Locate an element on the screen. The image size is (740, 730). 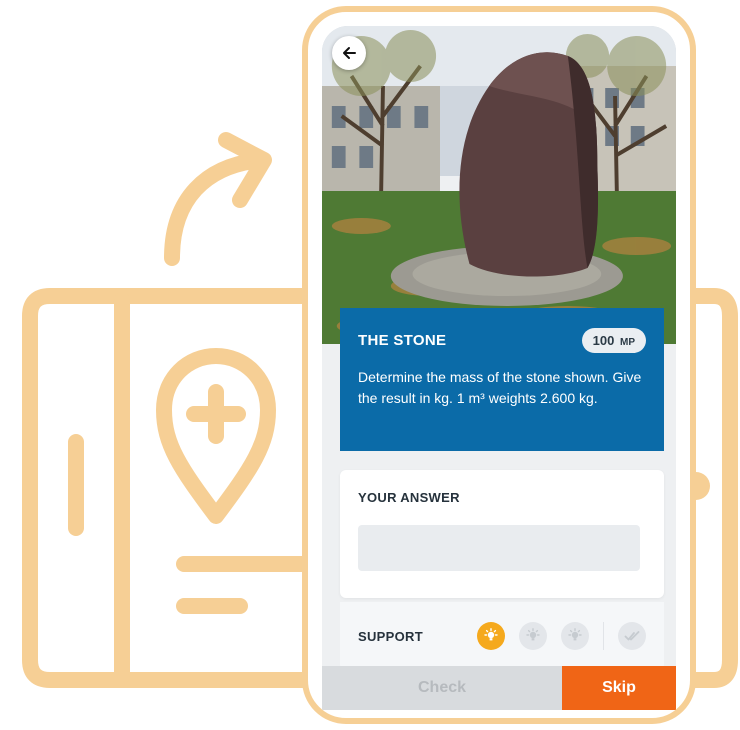
hint-3-button is located at coordinates (575, 636).